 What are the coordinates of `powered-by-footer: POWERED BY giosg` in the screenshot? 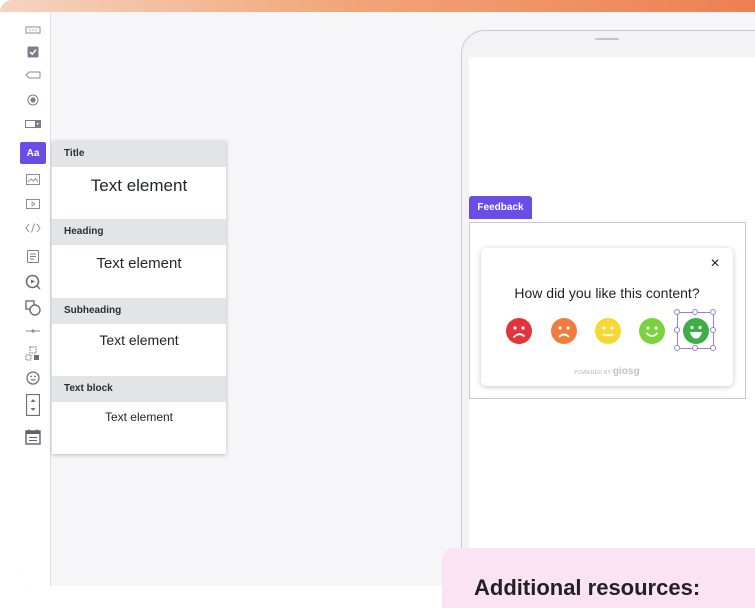 It's located at (607, 371).